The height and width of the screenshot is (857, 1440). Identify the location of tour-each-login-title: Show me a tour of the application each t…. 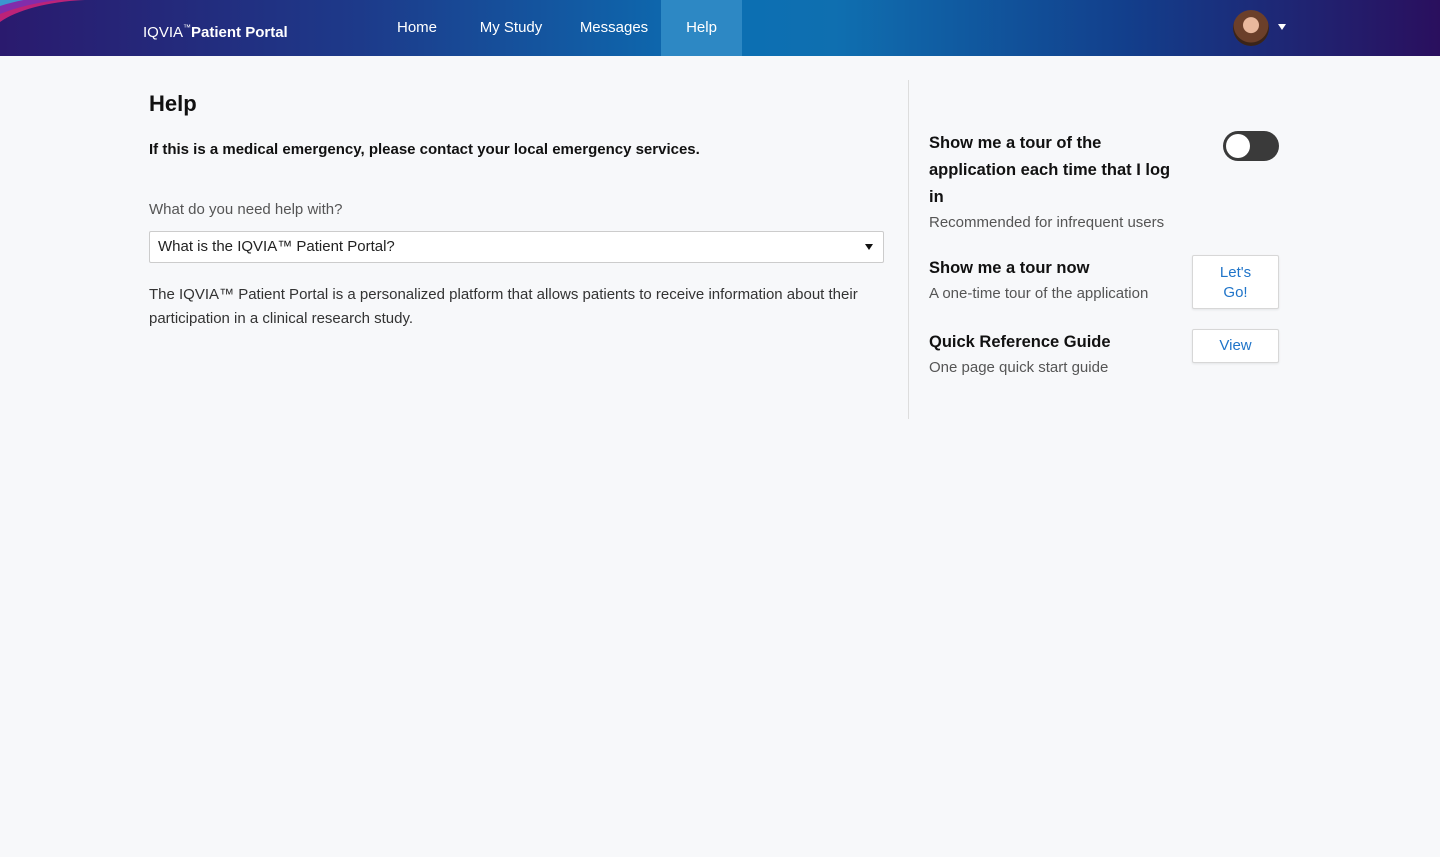
(1050, 170).